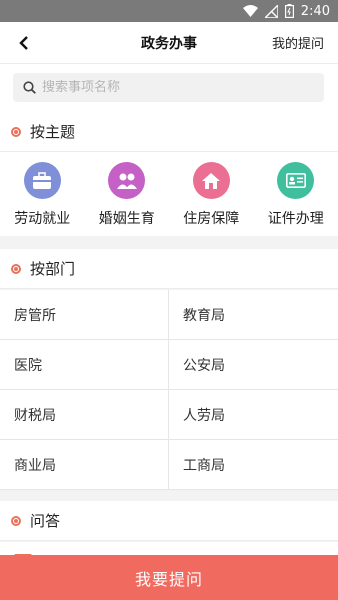  I want to click on theme-item-certificates: 证件办理, so click(296, 194).